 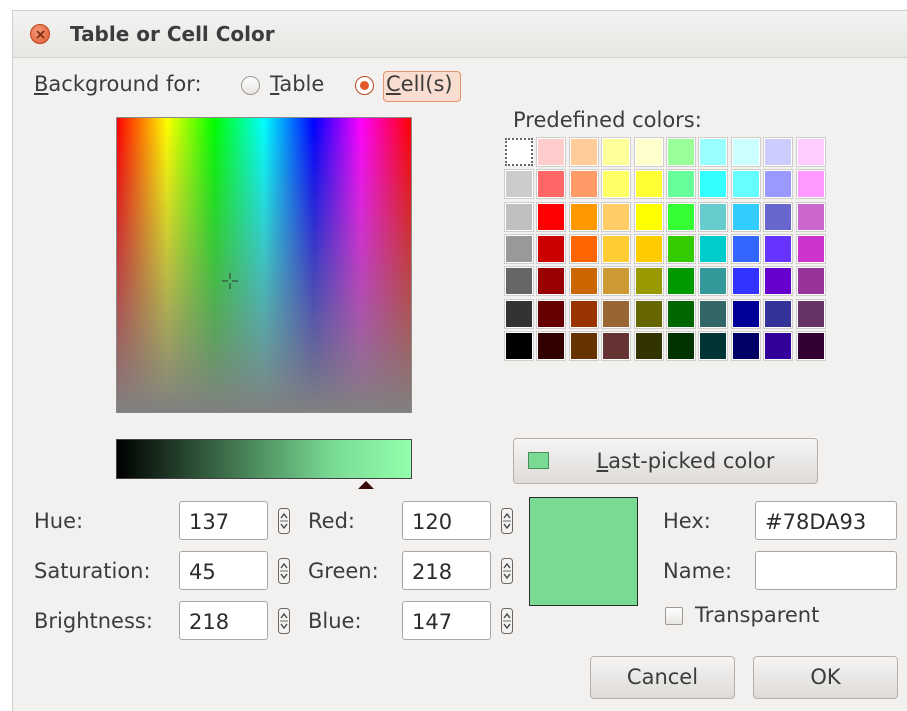 What do you see at coordinates (297, 84) in the screenshot?
I see `table-radio-label: Table` at bounding box center [297, 84].